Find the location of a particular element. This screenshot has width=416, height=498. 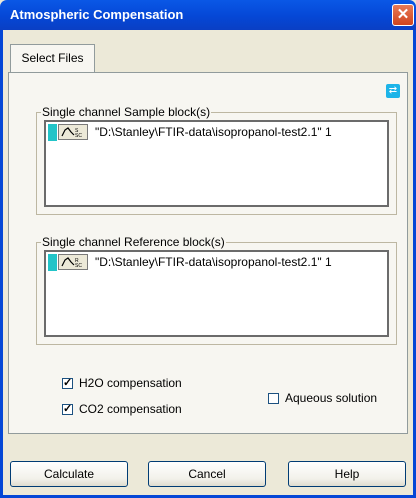

aqueous-solution-checkbox: Aqueous solution is located at coordinates (322, 398).